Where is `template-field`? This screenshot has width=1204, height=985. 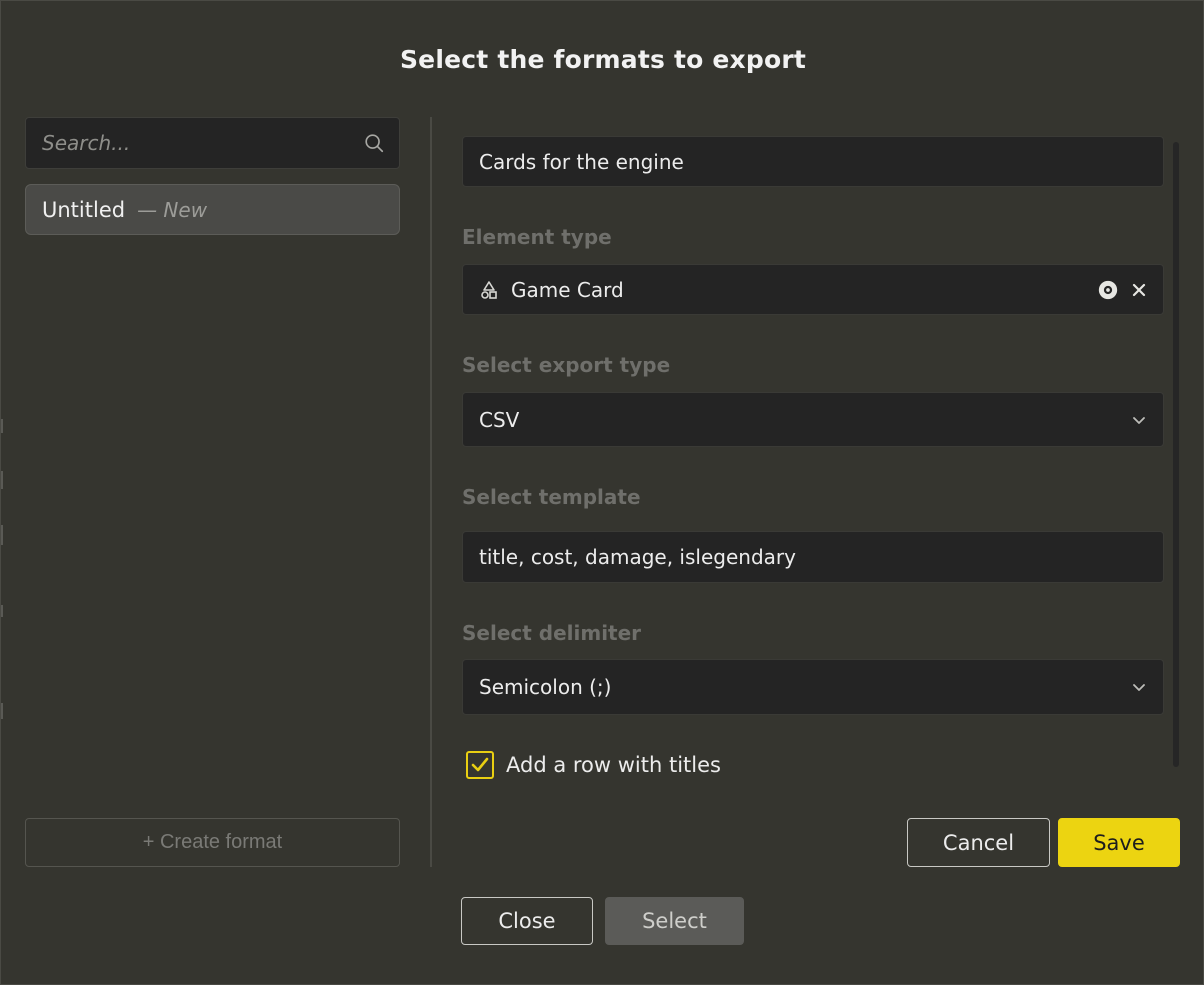
template-field is located at coordinates (813, 557).